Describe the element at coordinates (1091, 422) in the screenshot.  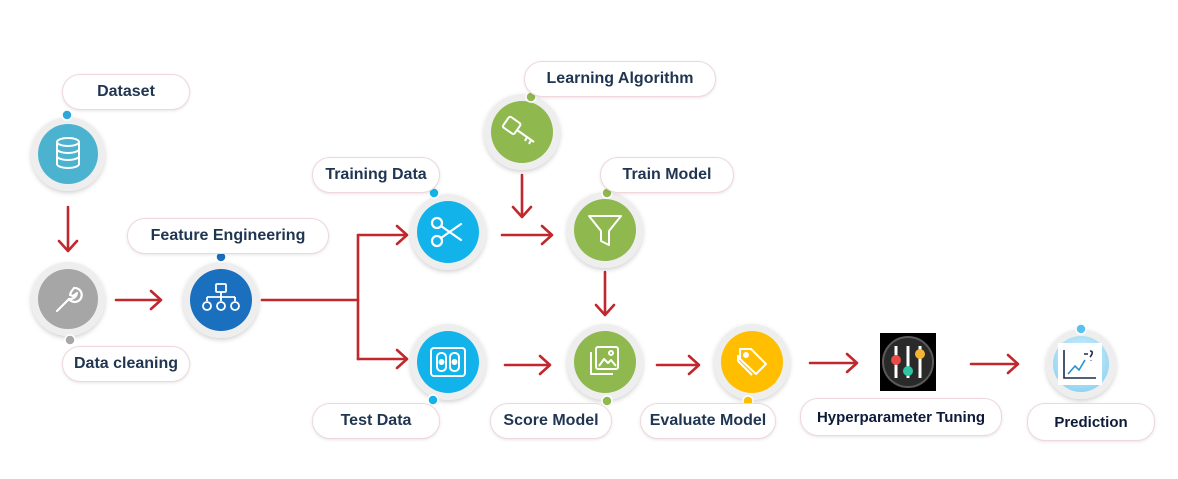
I see `label-prediction: Prediction` at that location.